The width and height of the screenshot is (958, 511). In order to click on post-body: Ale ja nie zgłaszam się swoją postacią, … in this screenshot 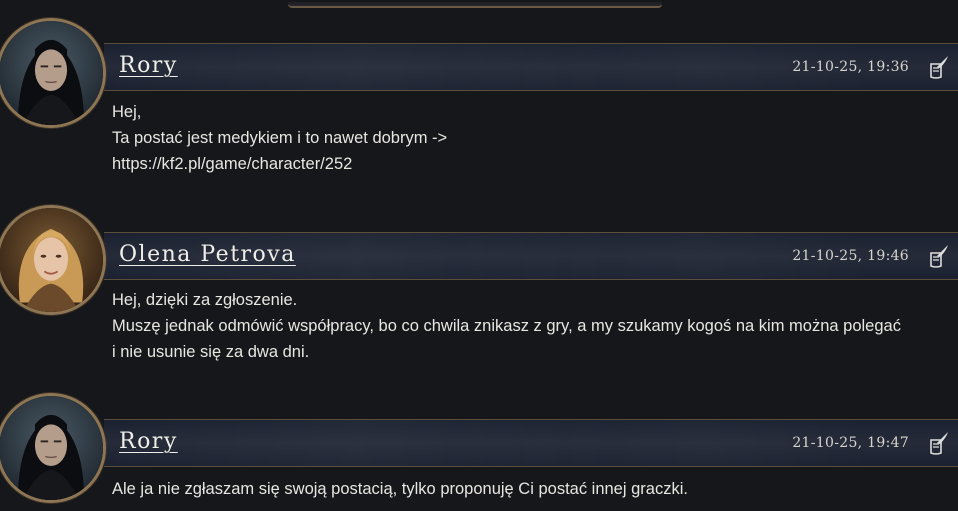, I will do `click(527, 489)`.